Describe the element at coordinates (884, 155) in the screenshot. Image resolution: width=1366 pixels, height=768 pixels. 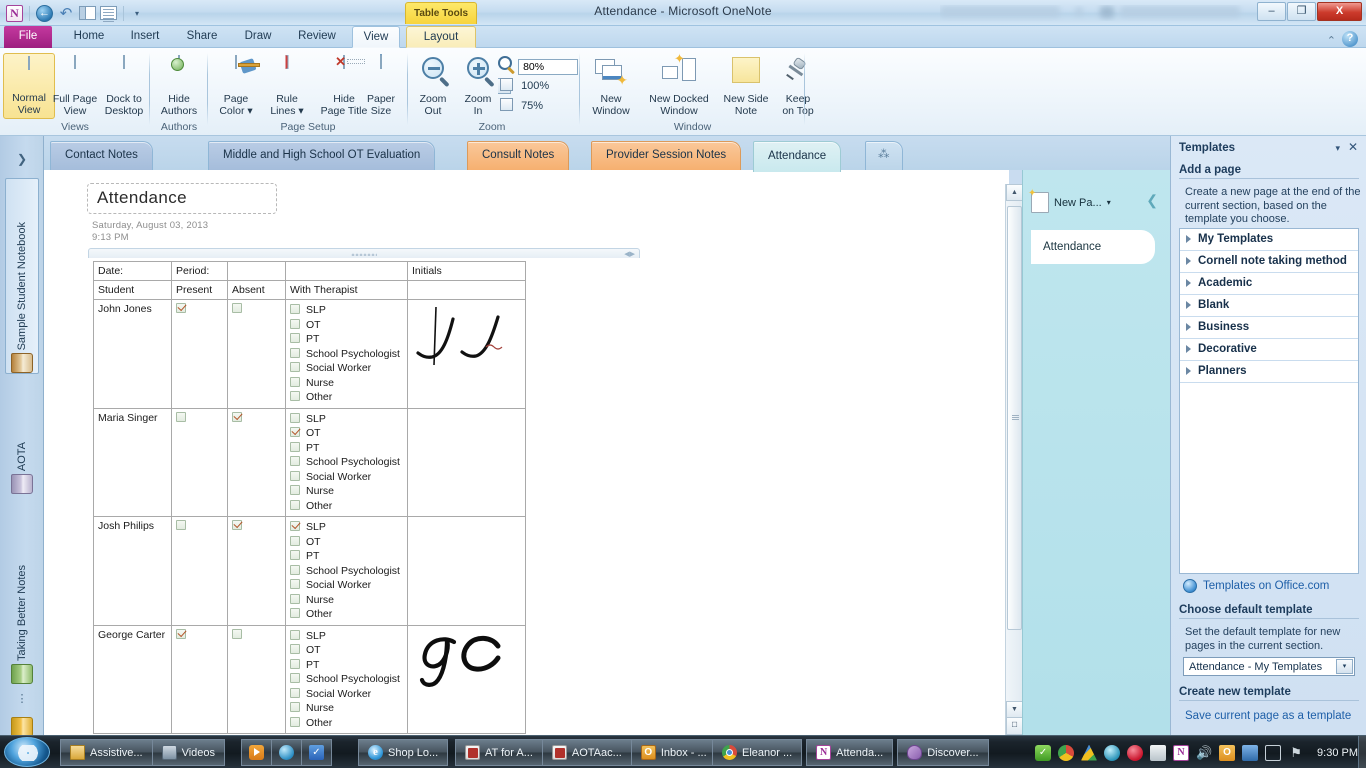
I see `create-new-section-icon: ⁂` at that location.